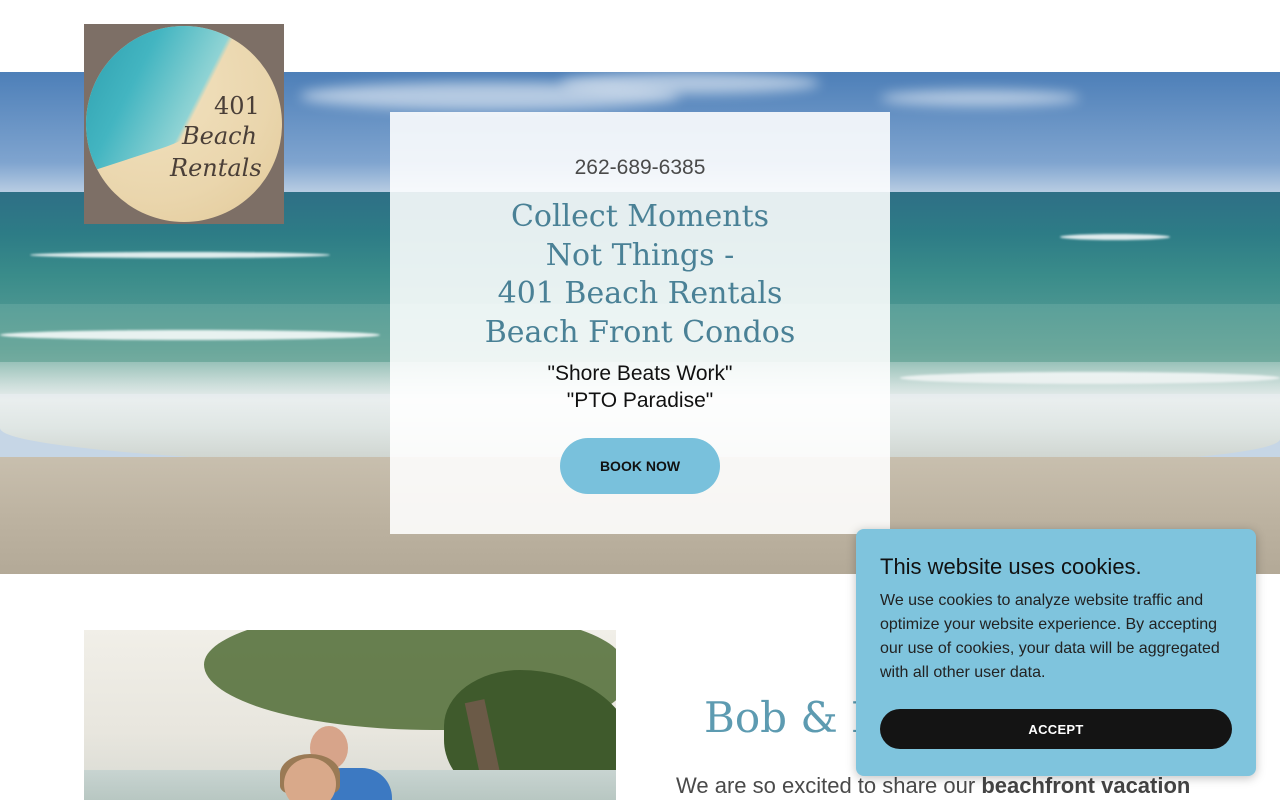 The width and height of the screenshot is (1280, 800). I want to click on hosts-photo, so click(350, 715).